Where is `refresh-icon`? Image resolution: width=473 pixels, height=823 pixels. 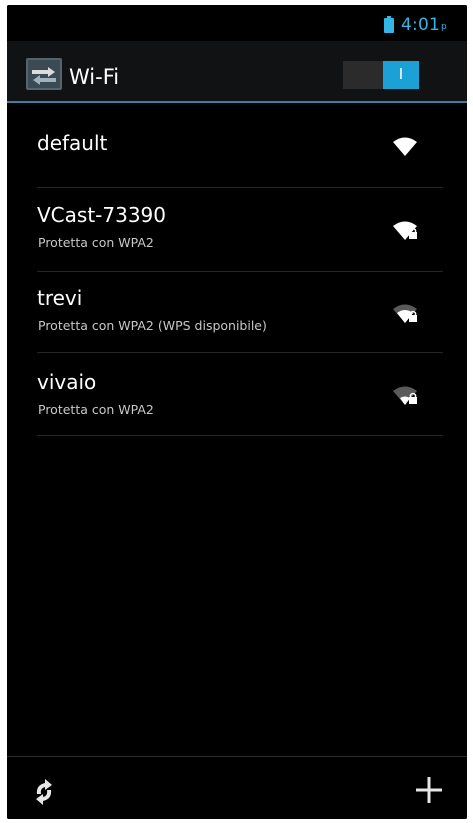 refresh-icon is located at coordinates (44, 792).